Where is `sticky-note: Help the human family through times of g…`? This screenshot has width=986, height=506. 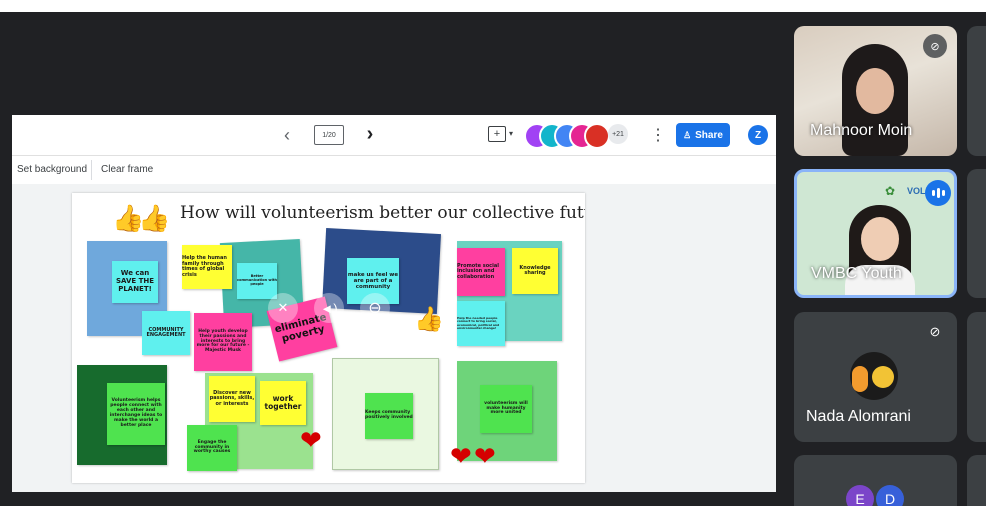 sticky-note: Help the human family through times of g… is located at coordinates (207, 267).